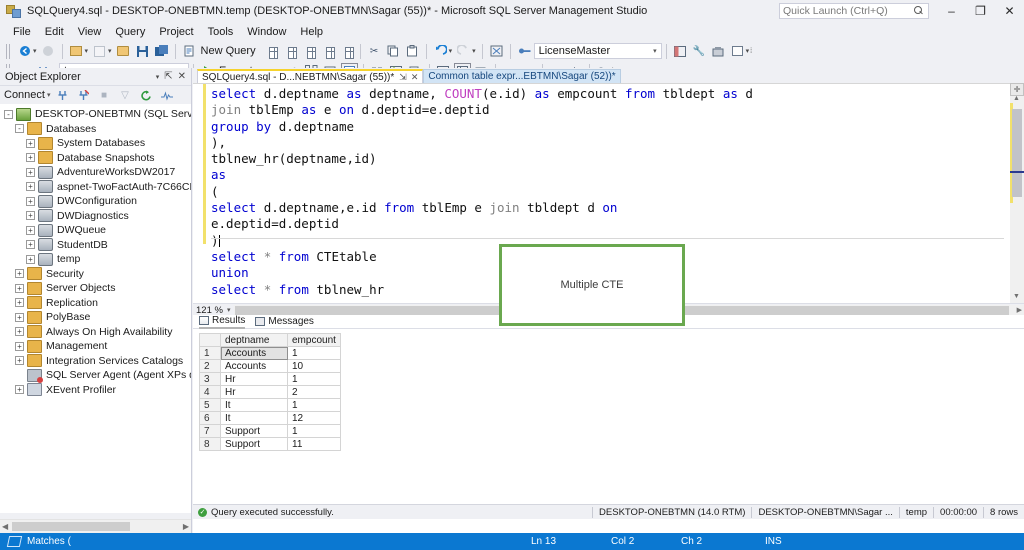 This screenshot has height=550, width=1024. What do you see at coordinates (9, 51) in the screenshot?
I see `toolbar-grip` at bounding box center [9, 51].